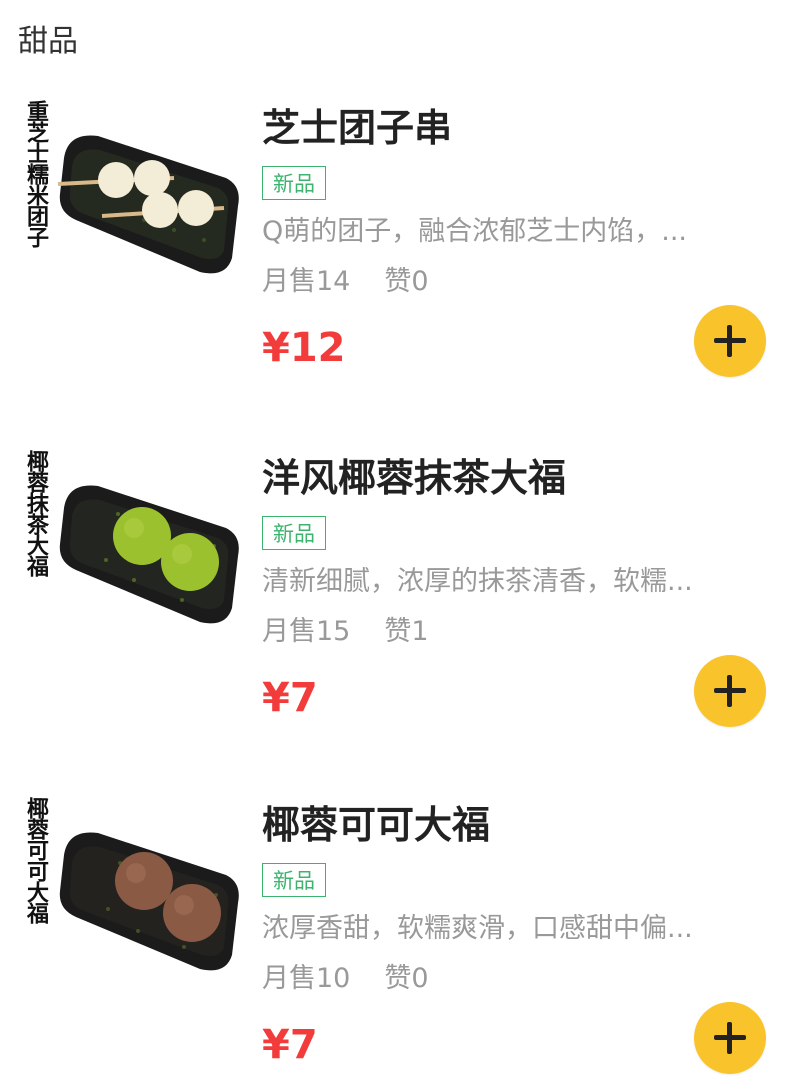 This screenshot has width=800, height=1089. I want to click on cocoa-daifuku-image, so click(149, 901).